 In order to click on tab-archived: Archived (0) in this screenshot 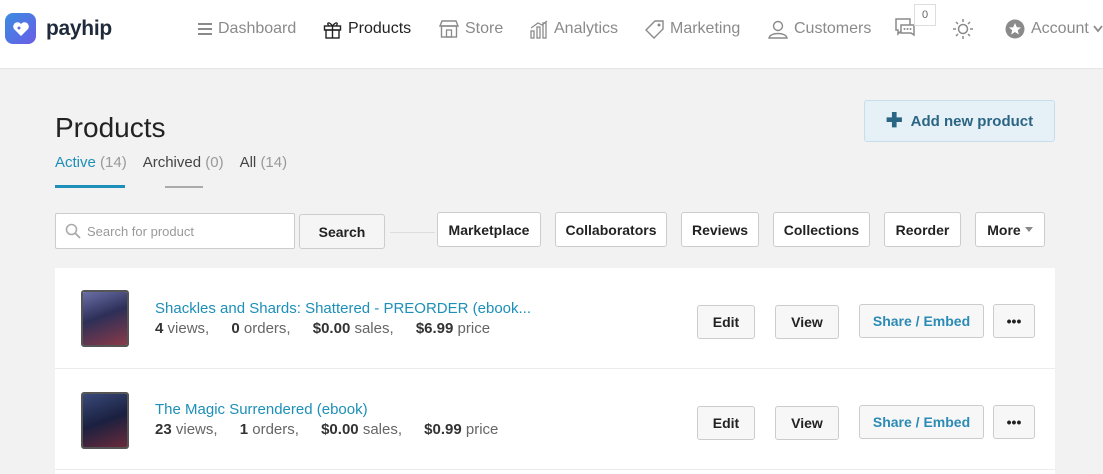, I will do `click(183, 170)`.